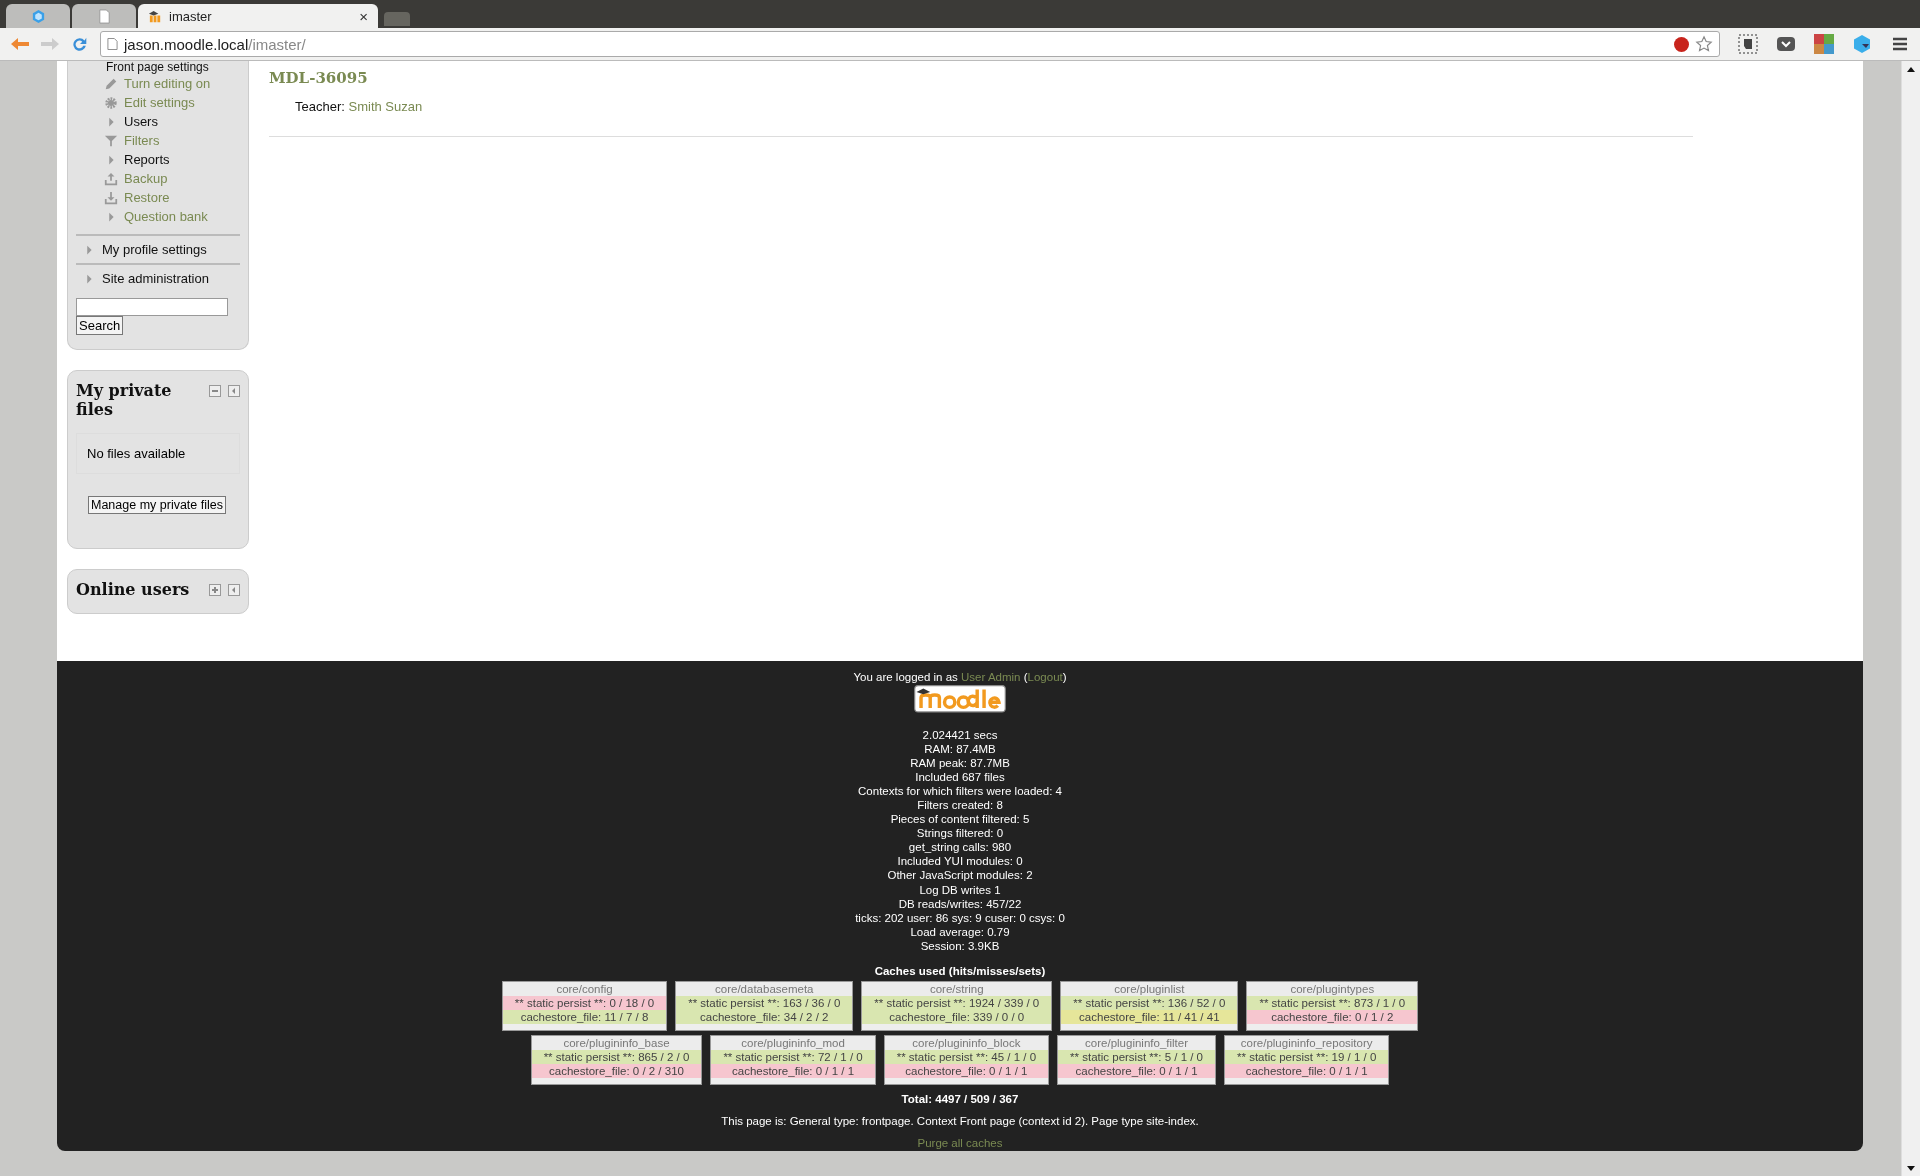 This screenshot has width=1920, height=1176. I want to click on cache-stat: cachestore_file: 11 / 41 / 41, so click(1149, 1017).